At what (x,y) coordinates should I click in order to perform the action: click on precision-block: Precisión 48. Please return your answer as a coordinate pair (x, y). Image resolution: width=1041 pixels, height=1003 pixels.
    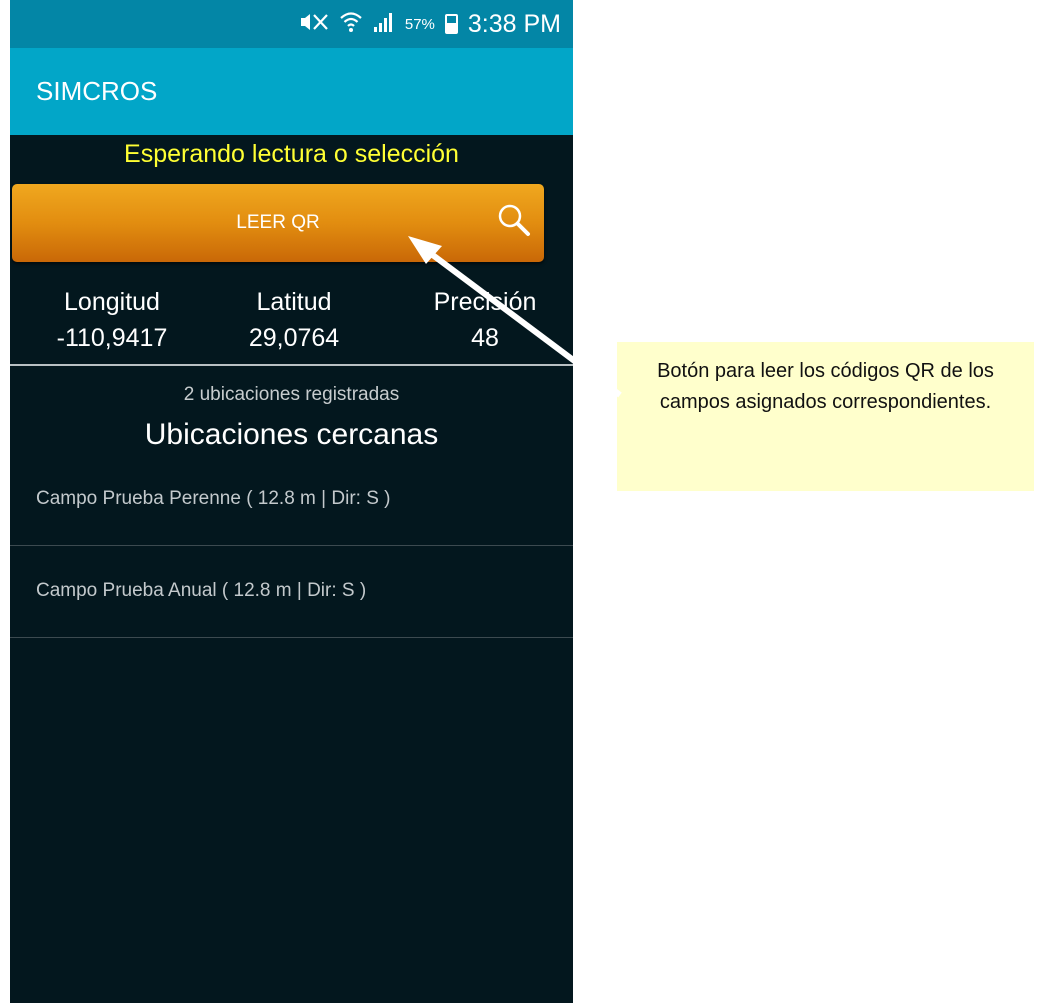
    Looking at the image, I should click on (485, 320).